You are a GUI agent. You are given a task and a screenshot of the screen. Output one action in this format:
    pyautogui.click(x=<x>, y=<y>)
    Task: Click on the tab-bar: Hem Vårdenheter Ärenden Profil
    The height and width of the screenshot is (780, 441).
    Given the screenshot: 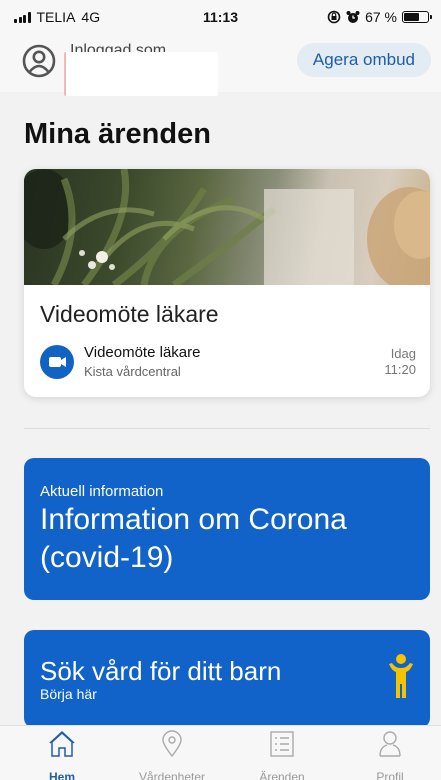 What is the action you would take?
    pyautogui.click(x=220, y=752)
    